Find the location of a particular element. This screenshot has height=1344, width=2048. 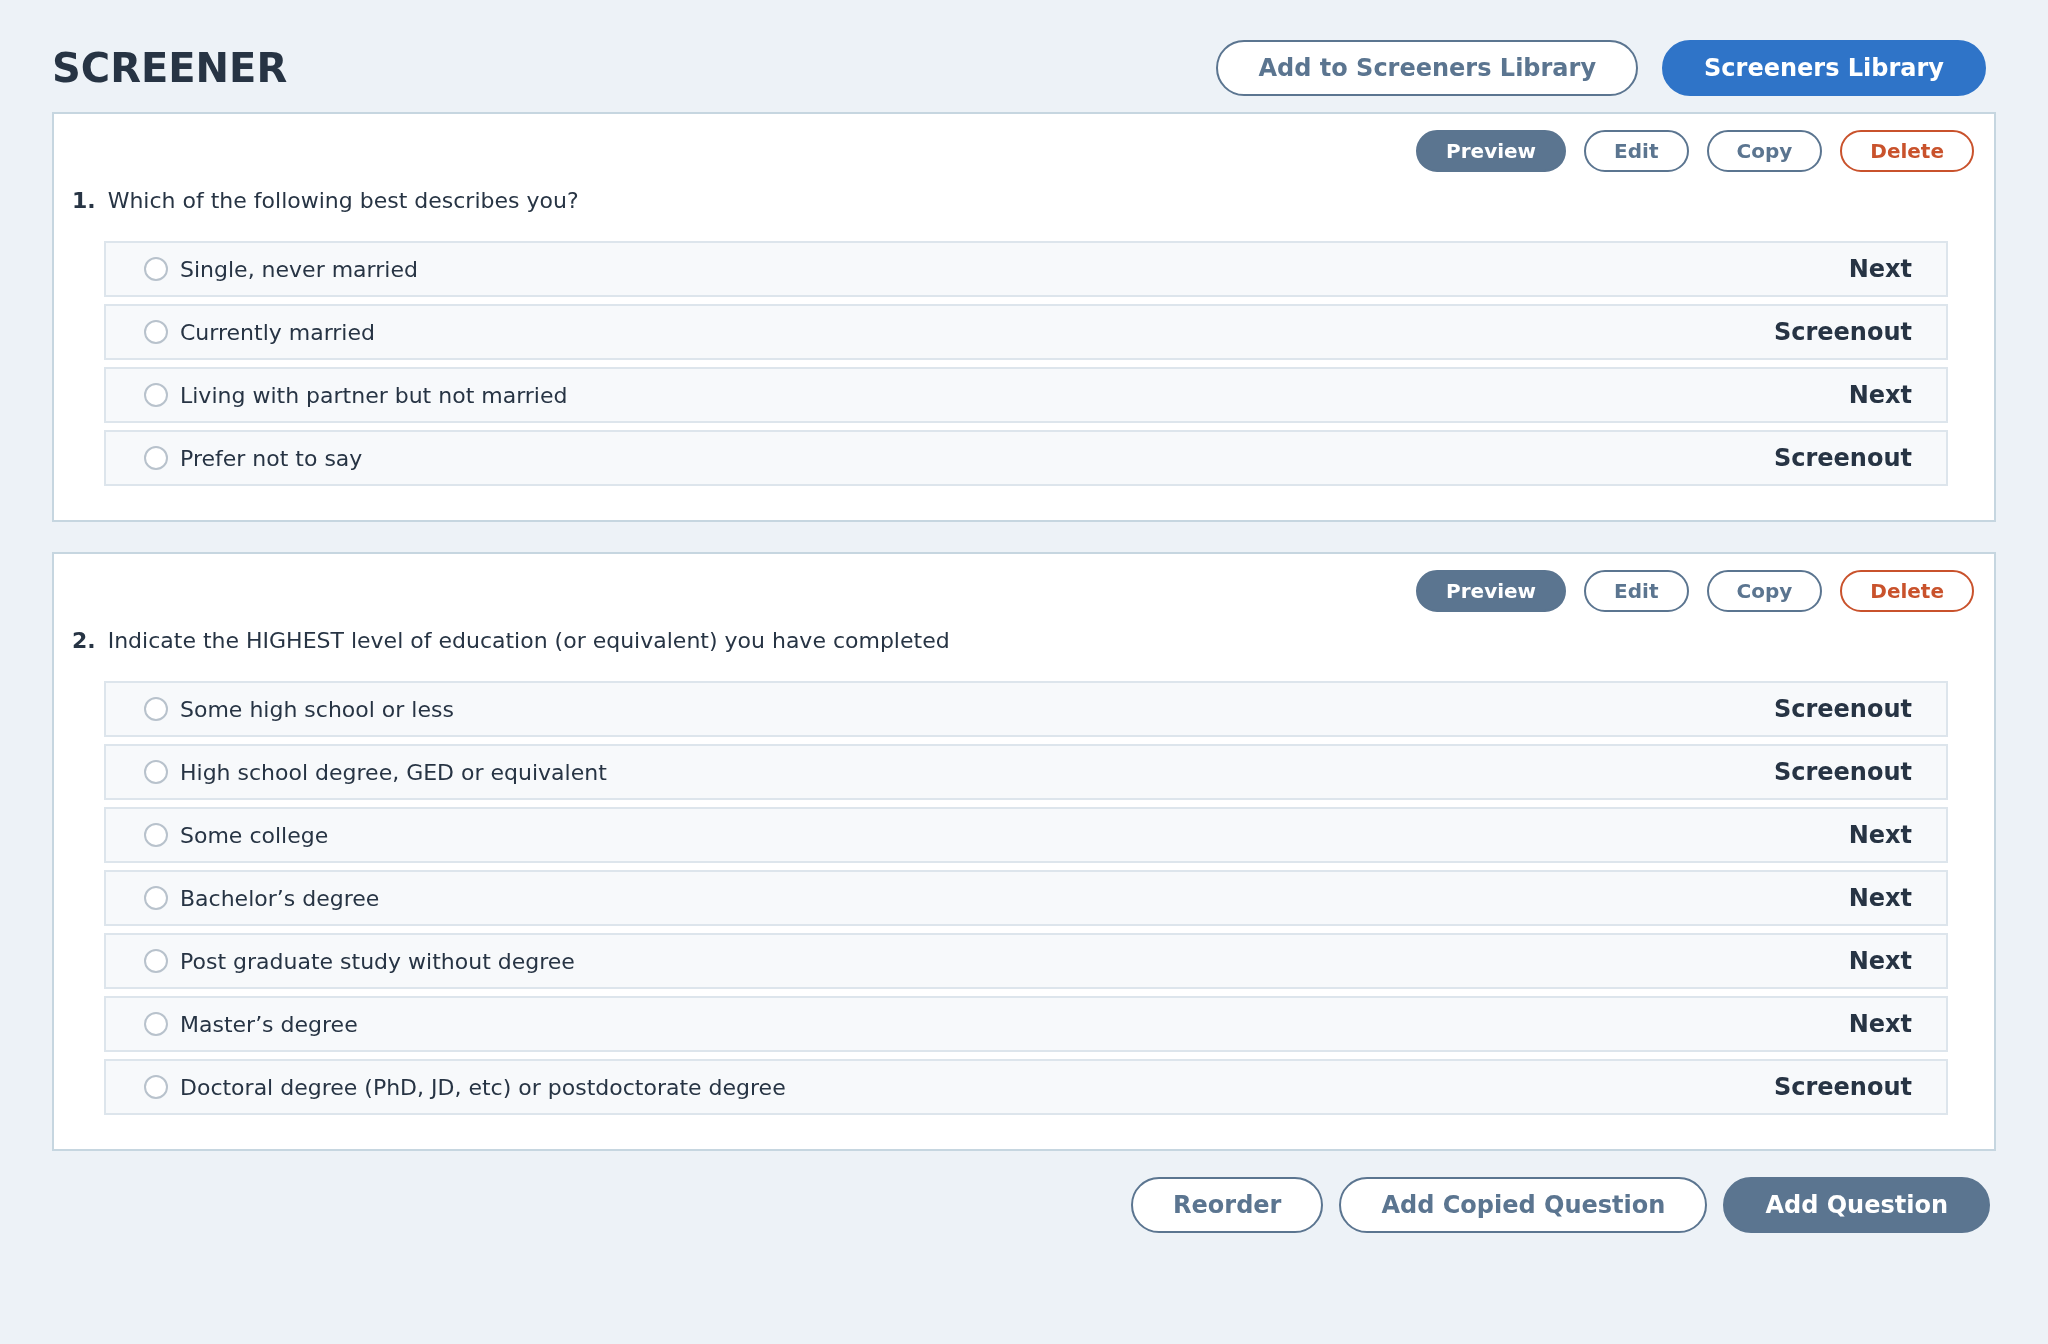

page-title: SCREENER is located at coordinates (170, 68).